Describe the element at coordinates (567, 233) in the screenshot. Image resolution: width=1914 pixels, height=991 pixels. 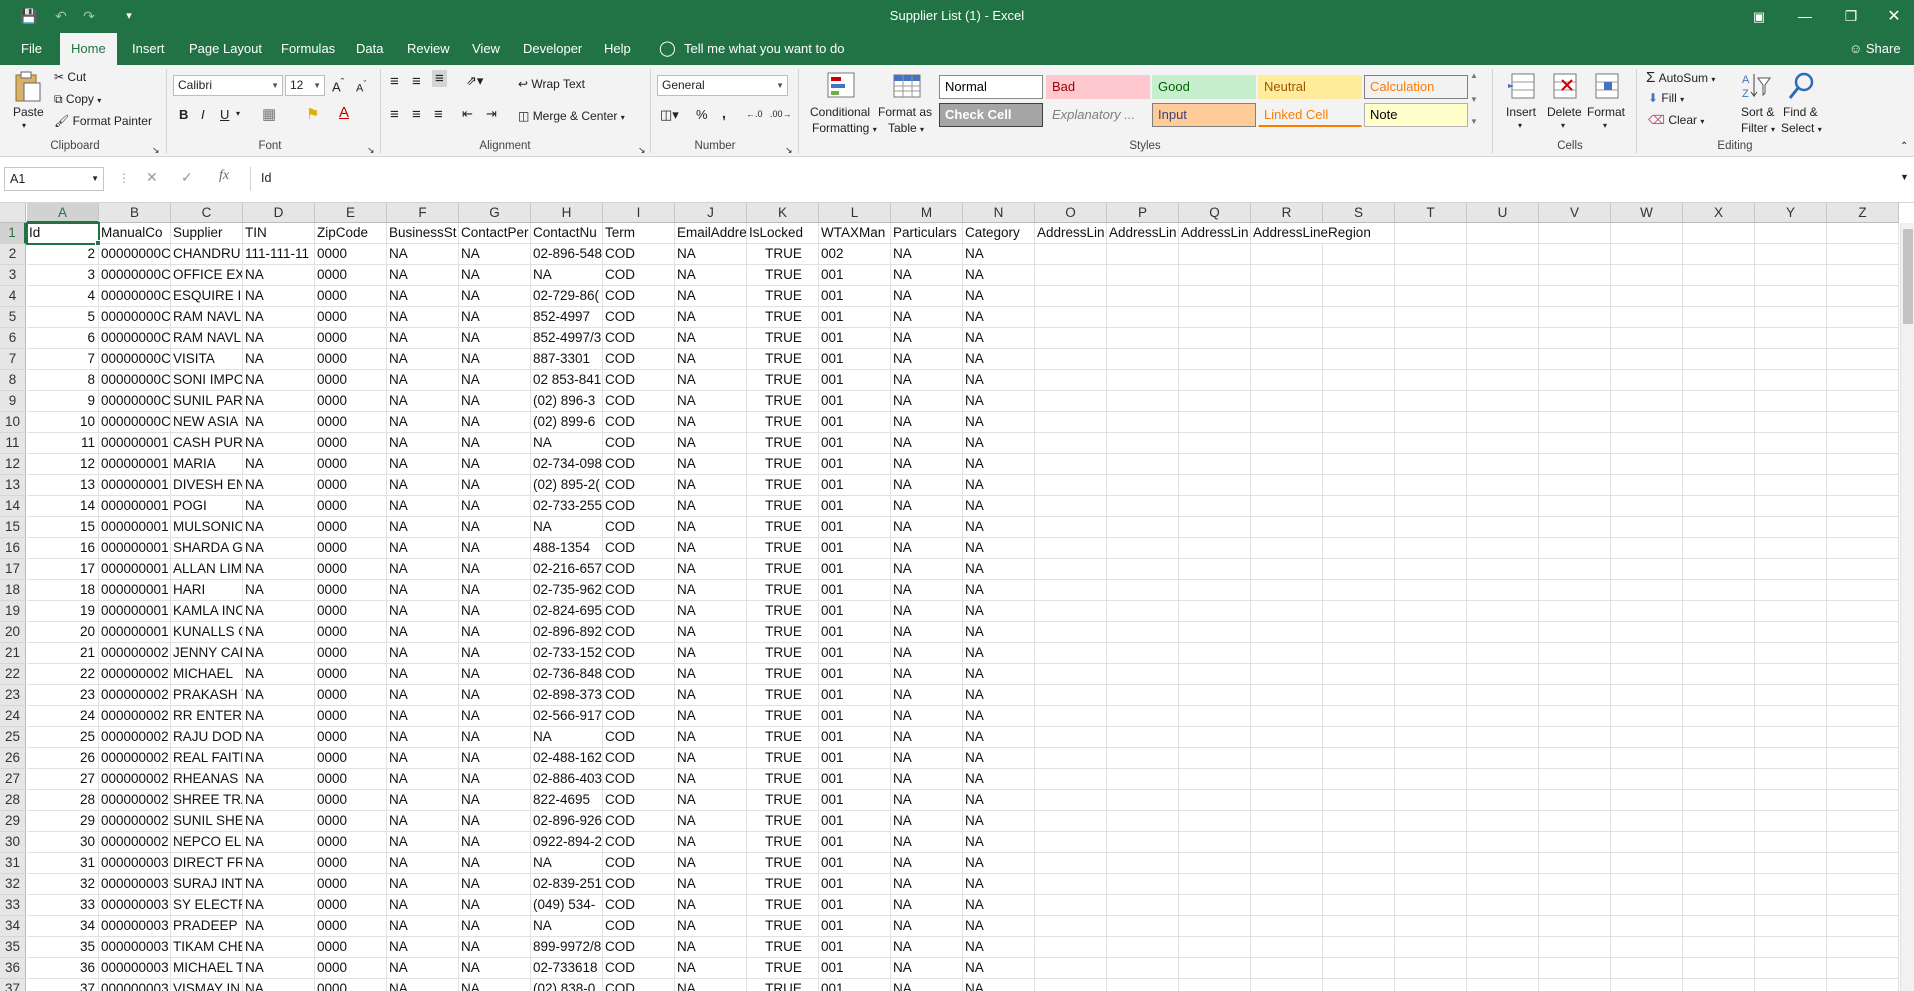
I see `header-cell: ContactNu` at that location.